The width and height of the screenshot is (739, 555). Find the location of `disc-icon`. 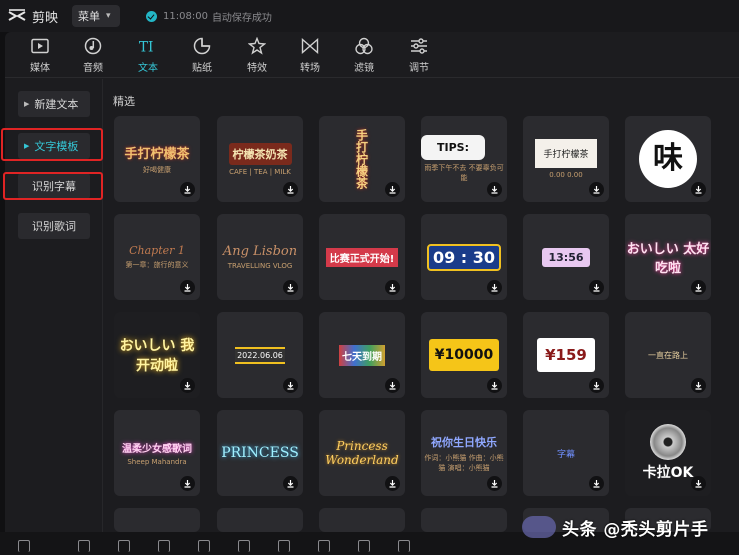

disc-icon is located at coordinates (668, 442).